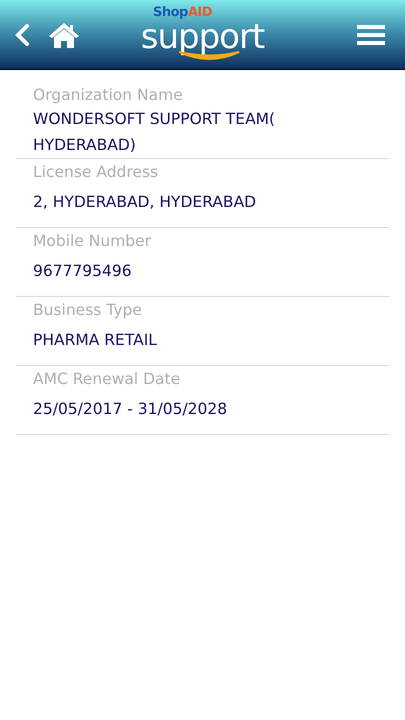  I want to click on field-label: AMC Renewal Date, so click(107, 379).